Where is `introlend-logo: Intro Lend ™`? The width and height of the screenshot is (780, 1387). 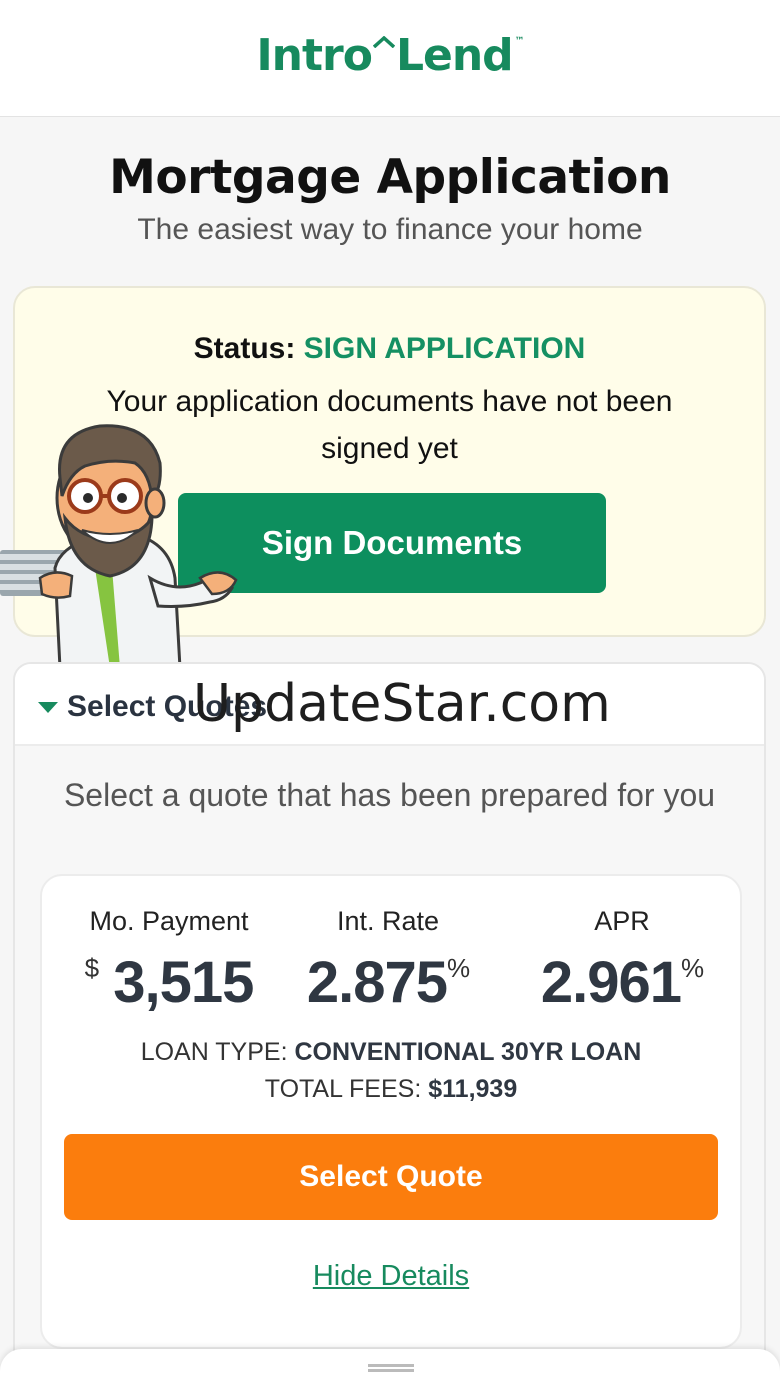 introlend-logo: Intro Lend ™ is located at coordinates (390, 55).